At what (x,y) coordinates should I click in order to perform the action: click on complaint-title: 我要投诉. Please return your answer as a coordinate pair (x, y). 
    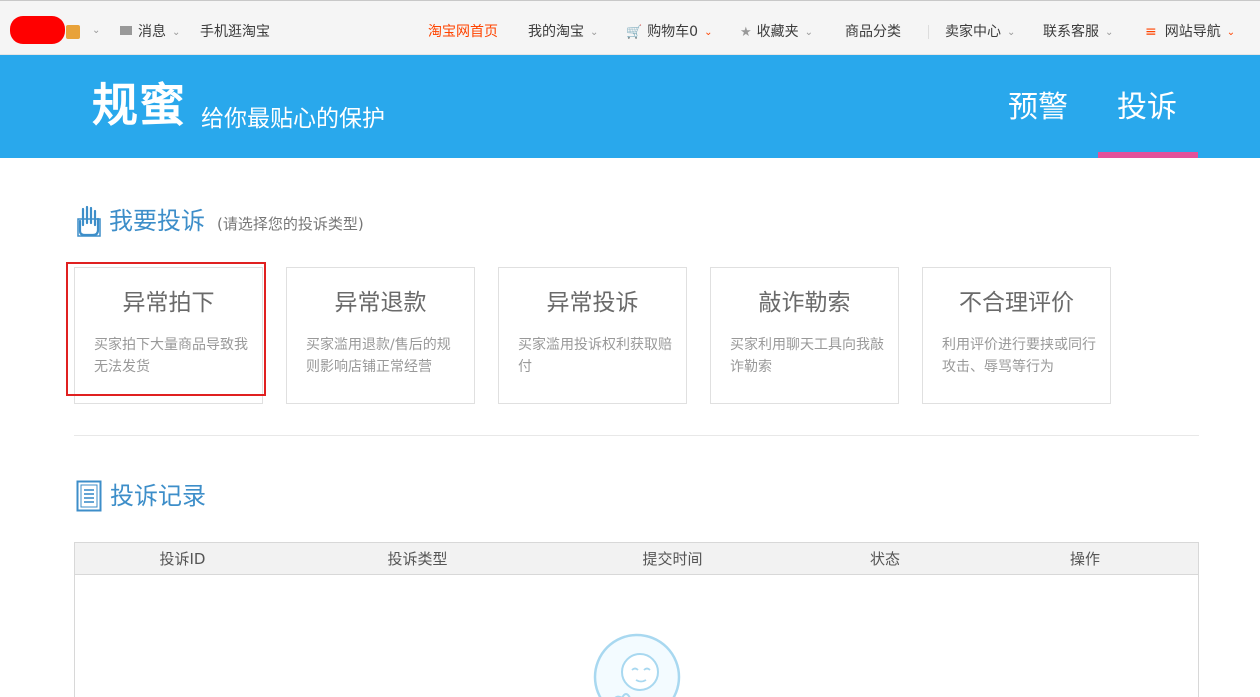
    Looking at the image, I should click on (157, 221).